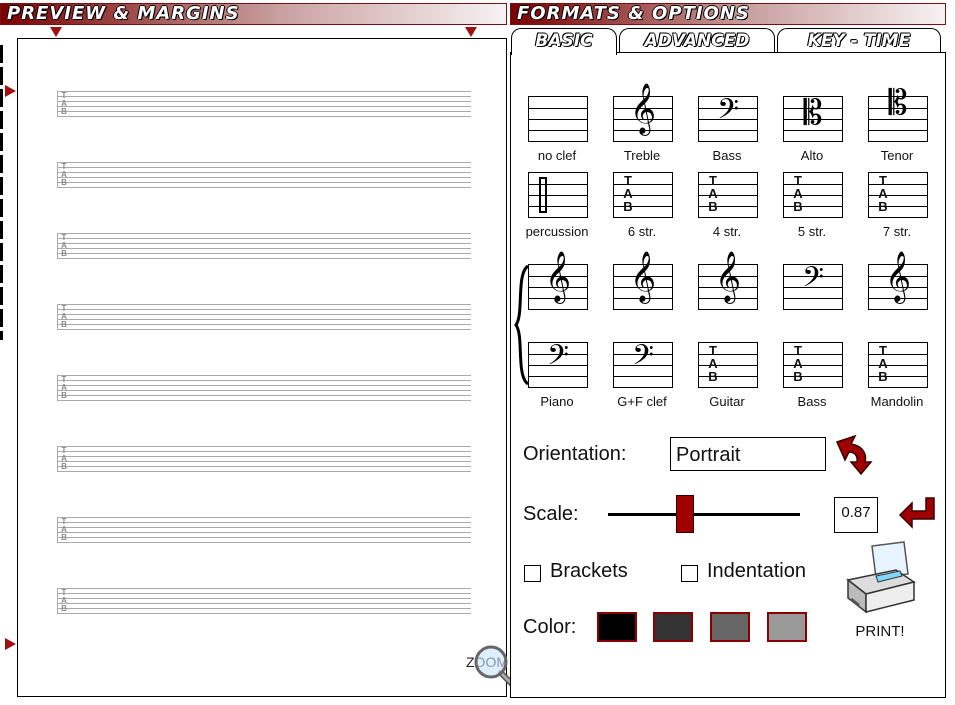 The image size is (955, 705). Describe the element at coordinates (557, 231) in the screenshot. I see `clef-label: percussion` at that location.